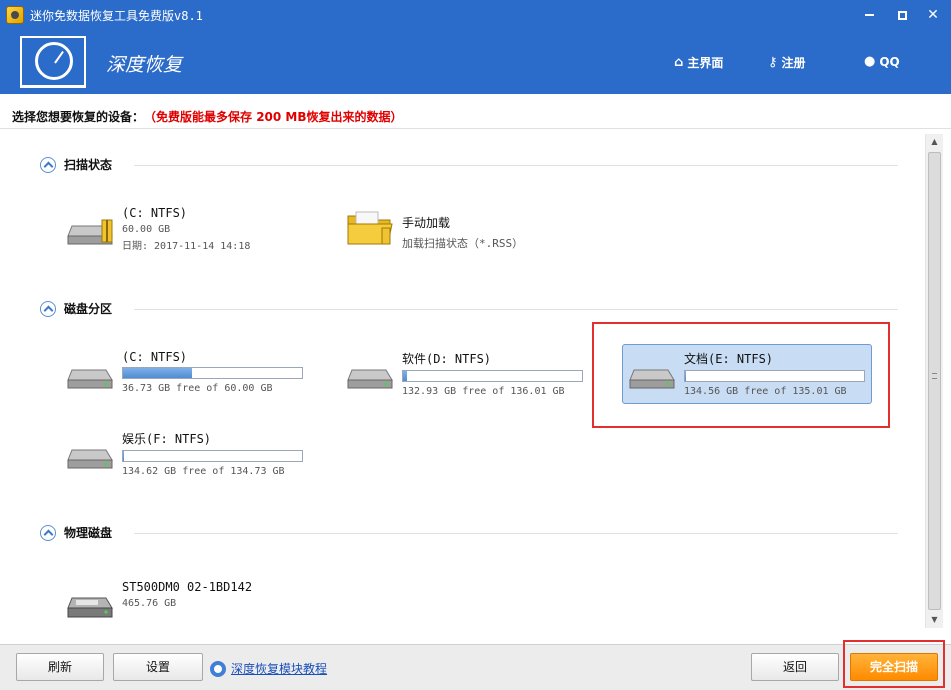 The width and height of the screenshot is (951, 690). I want to click on nav-qq: ● QQ, so click(882, 61).